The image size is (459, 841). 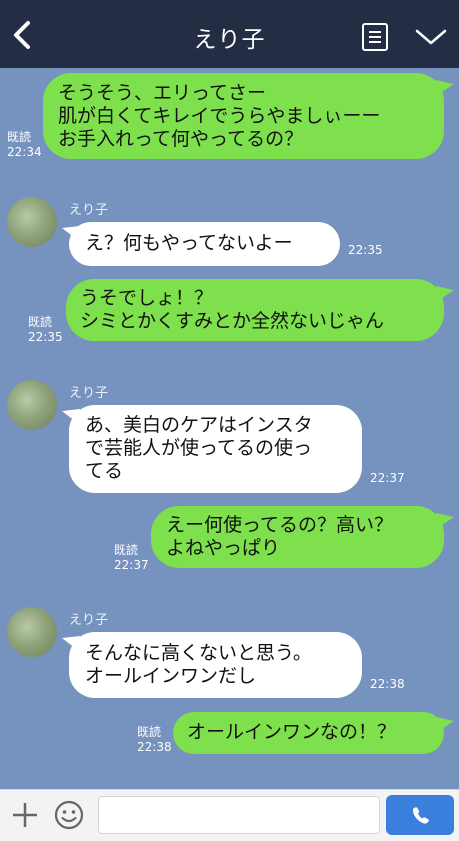 I want to click on notes-icon, so click(x=375, y=37).